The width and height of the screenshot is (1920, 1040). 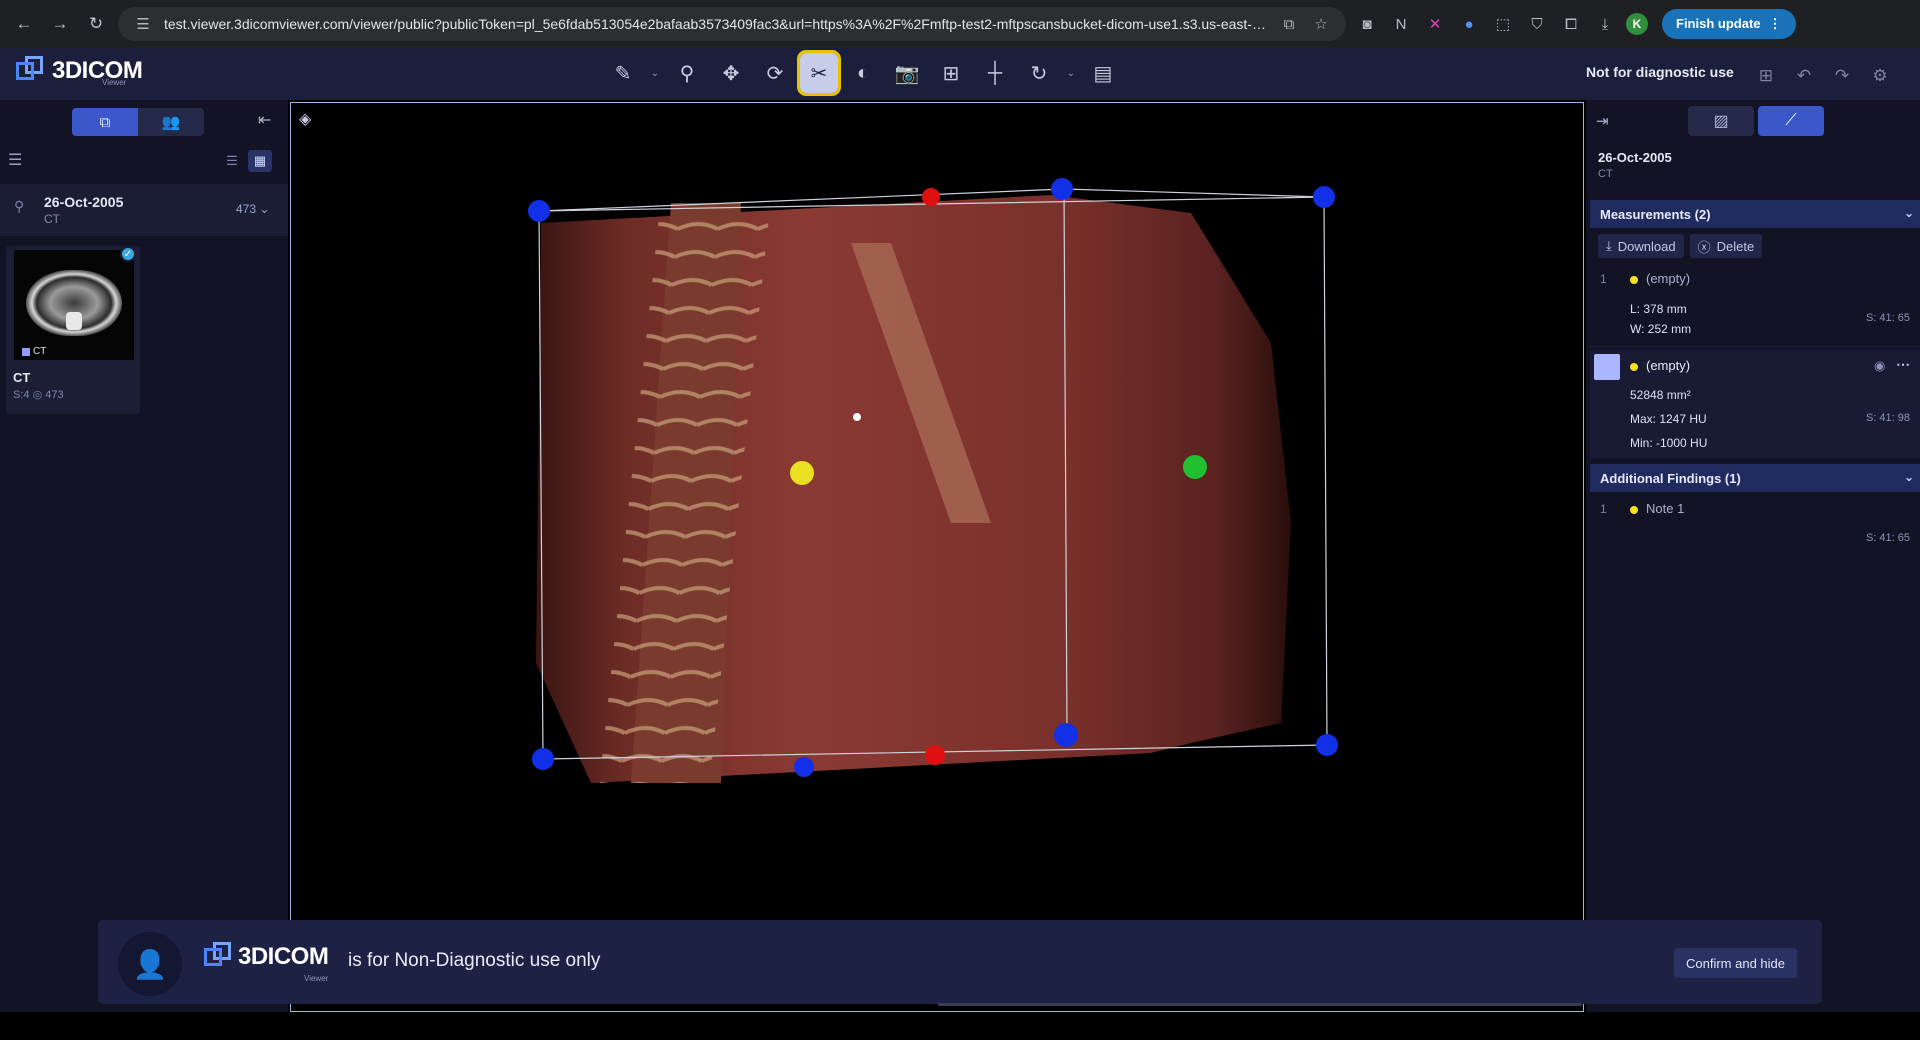 I want to click on tab-patients: 👥, so click(x=171, y=122).